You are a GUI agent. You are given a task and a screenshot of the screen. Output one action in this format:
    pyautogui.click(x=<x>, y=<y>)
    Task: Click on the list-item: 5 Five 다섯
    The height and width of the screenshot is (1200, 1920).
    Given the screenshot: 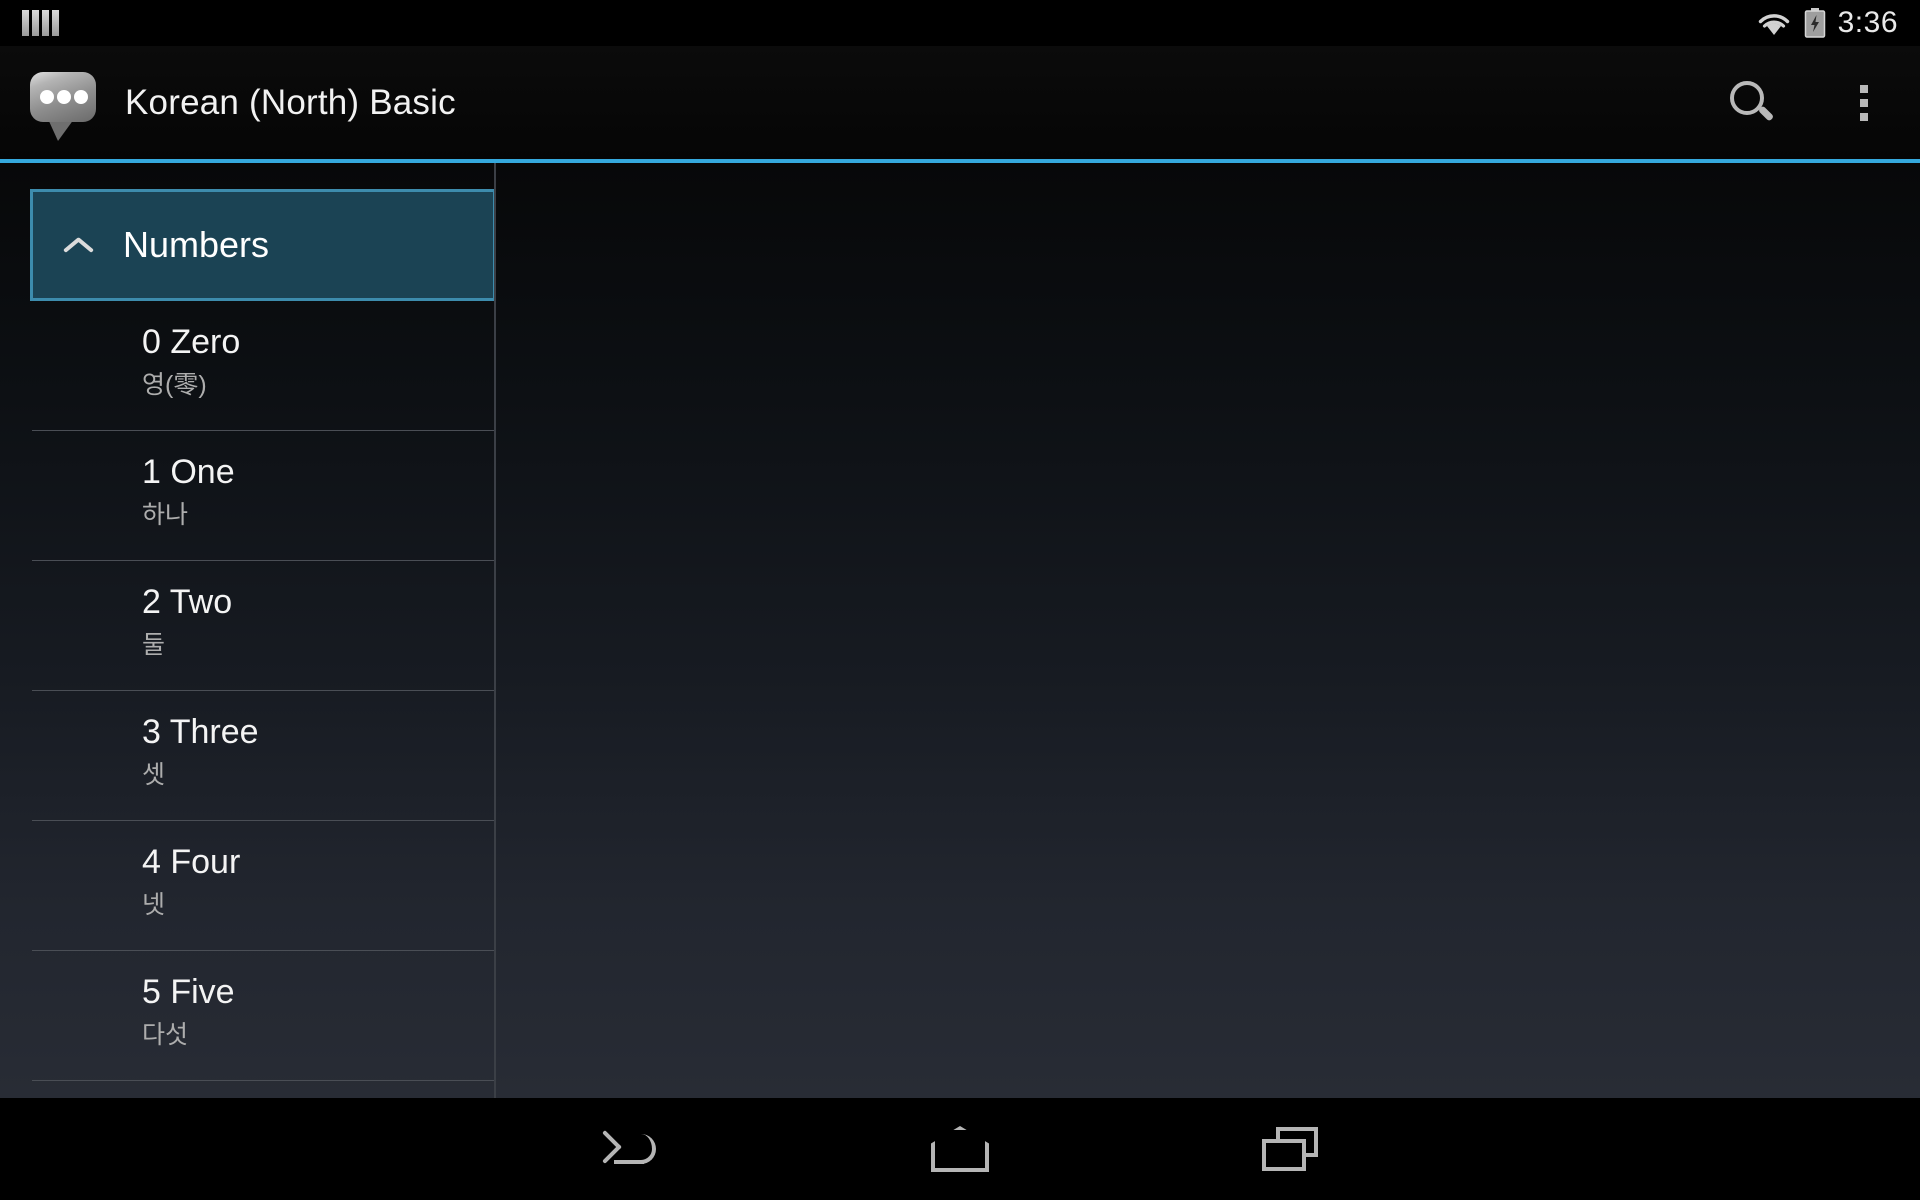 What is the action you would take?
    pyautogui.click(x=263, y=1016)
    